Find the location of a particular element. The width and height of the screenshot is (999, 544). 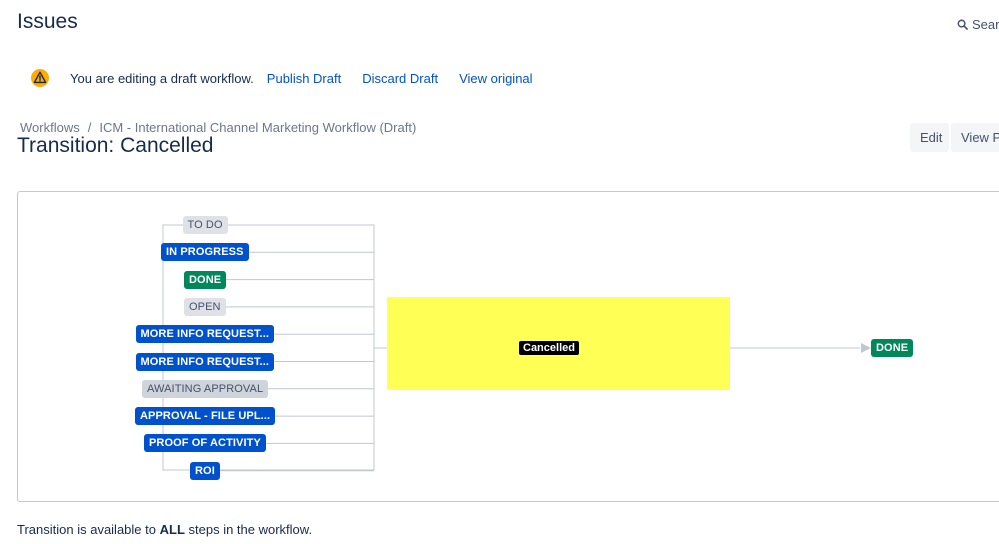

search-label: Search is located at coordinates (985, 24).